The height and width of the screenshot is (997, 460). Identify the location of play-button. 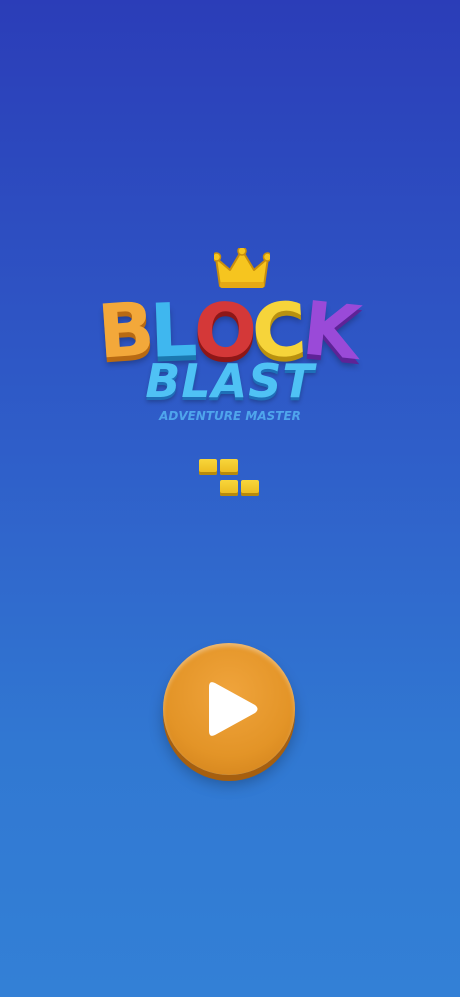
(229, 709).